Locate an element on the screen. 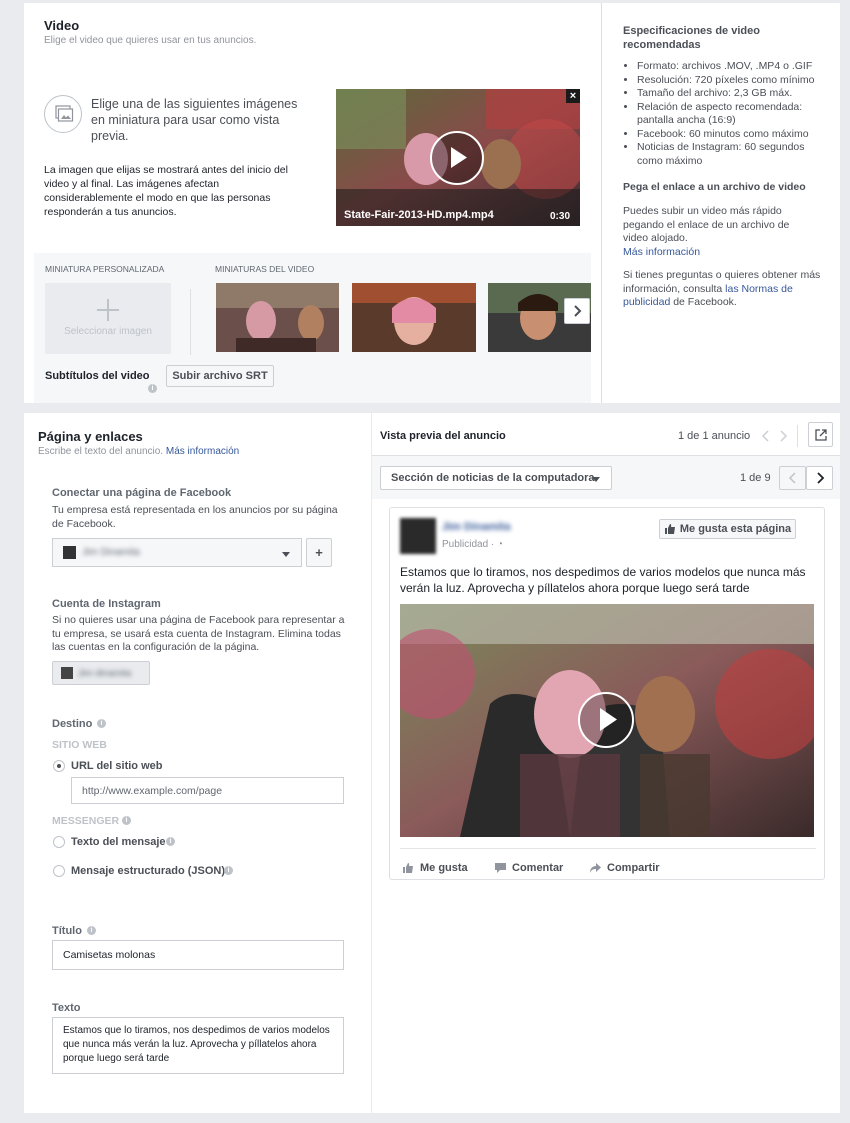 This screenshot has width=850, height=1123. comment-icon is located at coordinates (500, 868).